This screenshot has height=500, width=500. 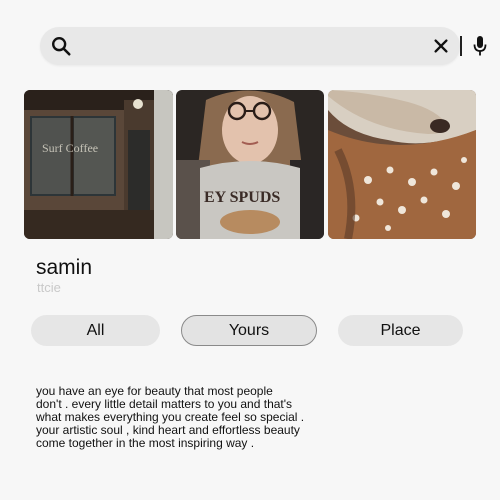 I want to click on search-bar, so click(x=263, y=46).